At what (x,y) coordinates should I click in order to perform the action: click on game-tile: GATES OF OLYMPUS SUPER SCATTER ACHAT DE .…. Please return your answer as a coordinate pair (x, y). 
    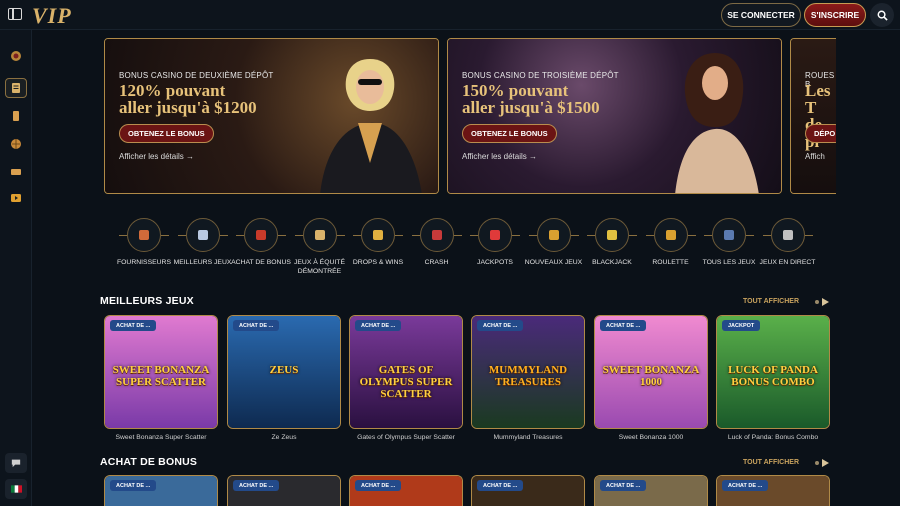
    Looking at the image, I should click on (406, 372).